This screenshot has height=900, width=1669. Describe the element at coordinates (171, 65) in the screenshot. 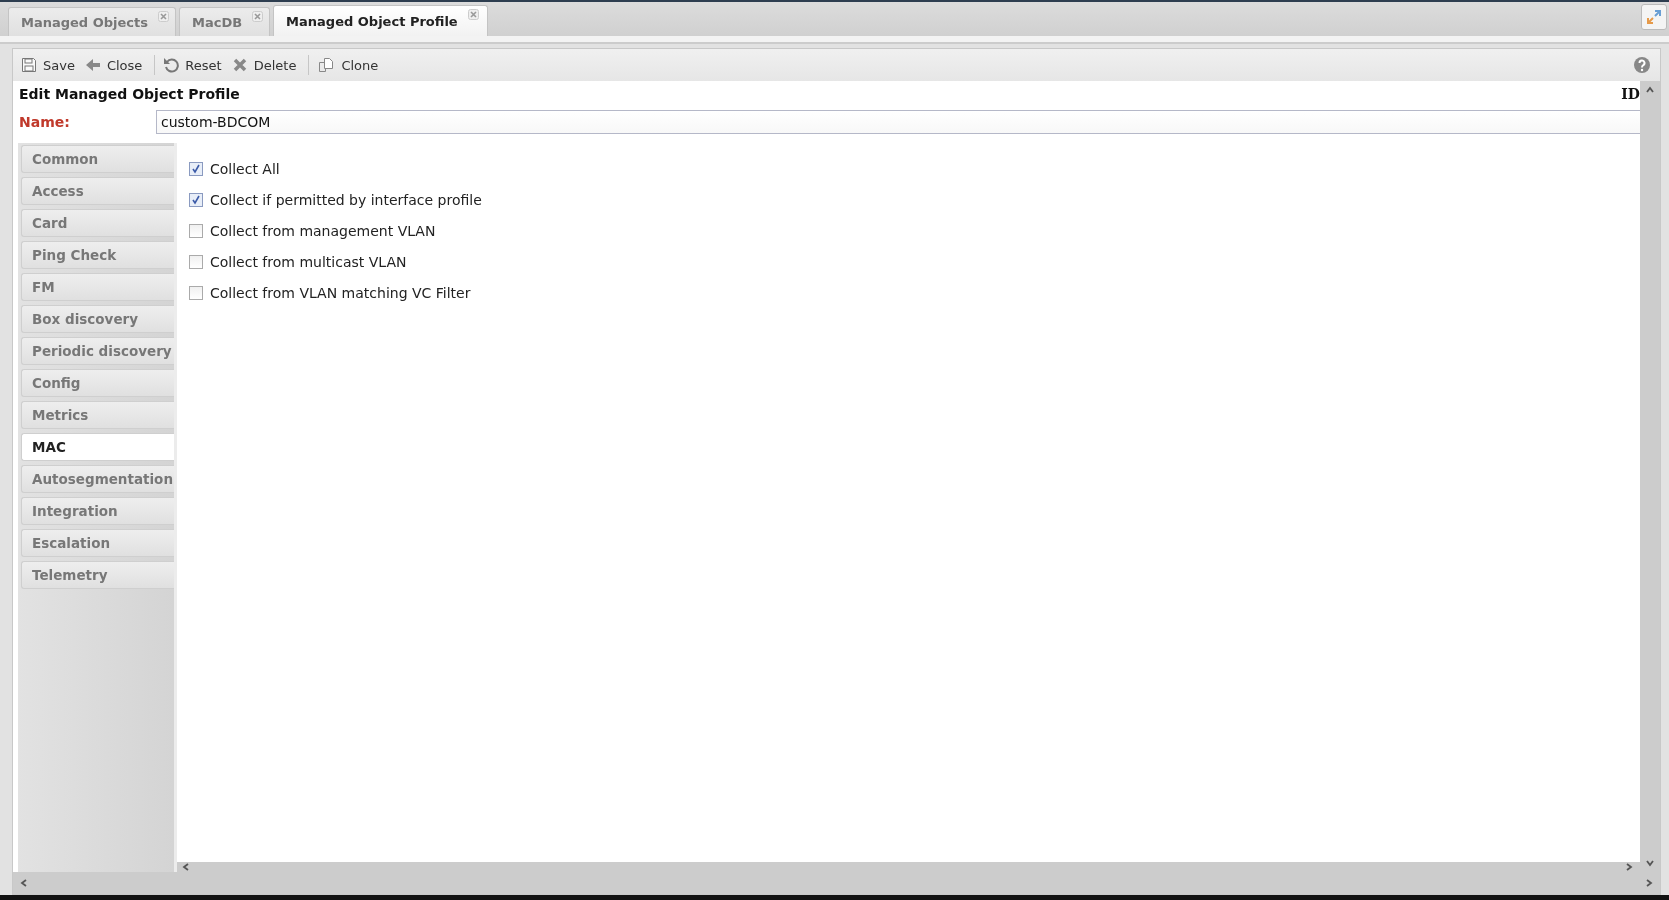

I see `undo-icon` at that location.